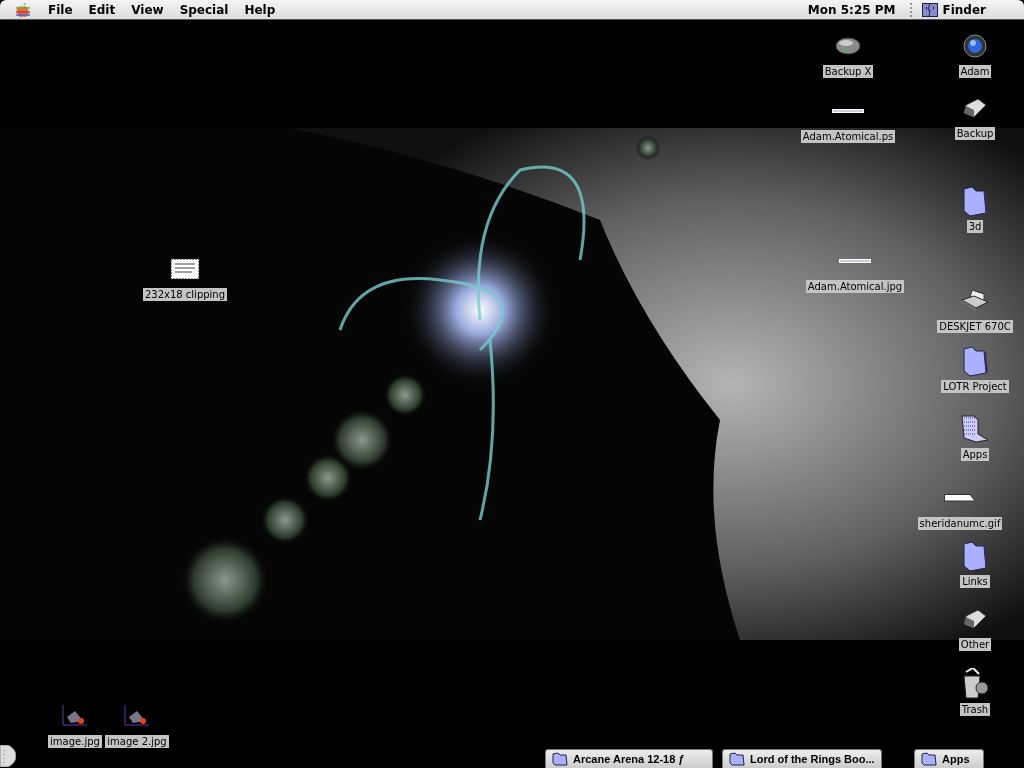  Describe the element at coordinates (975, 684) in the screenshot. I see `trash-icon` at that location.